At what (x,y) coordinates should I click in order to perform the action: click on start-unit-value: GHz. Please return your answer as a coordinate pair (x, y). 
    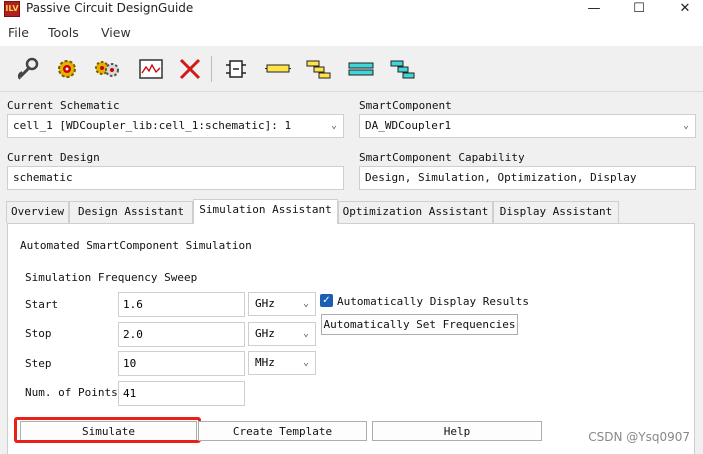
    Looking at the image, I should click on (265, 303).